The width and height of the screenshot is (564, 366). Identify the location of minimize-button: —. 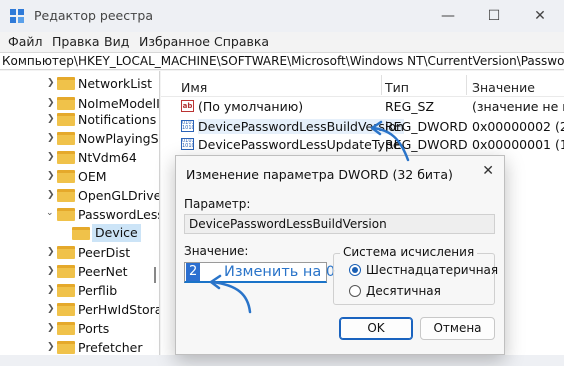
(448, 16).